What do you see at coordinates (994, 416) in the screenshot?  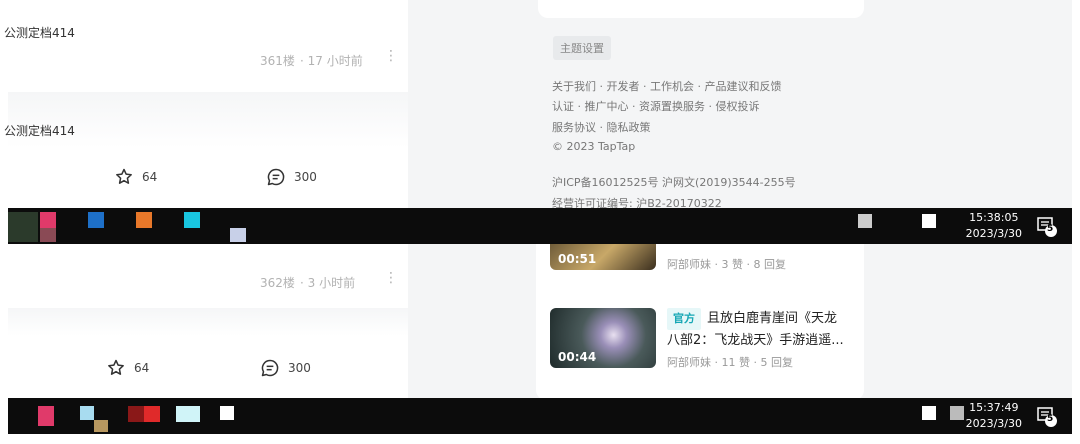 I see `system-clock: 15:37:49 2023/3/30` at bounding box center [994, 416].